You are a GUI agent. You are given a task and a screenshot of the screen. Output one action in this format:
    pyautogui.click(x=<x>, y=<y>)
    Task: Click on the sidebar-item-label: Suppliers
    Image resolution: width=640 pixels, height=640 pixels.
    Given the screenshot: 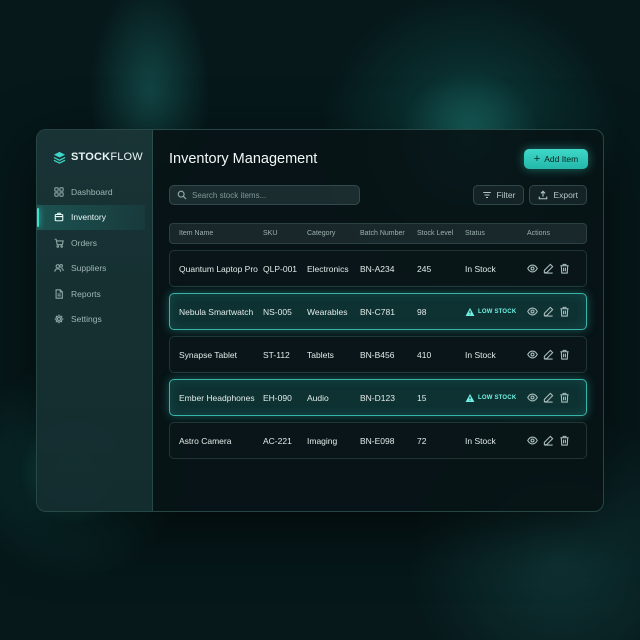 What is the action you would take?
    pyautogui.click(x=89, y=268)
    